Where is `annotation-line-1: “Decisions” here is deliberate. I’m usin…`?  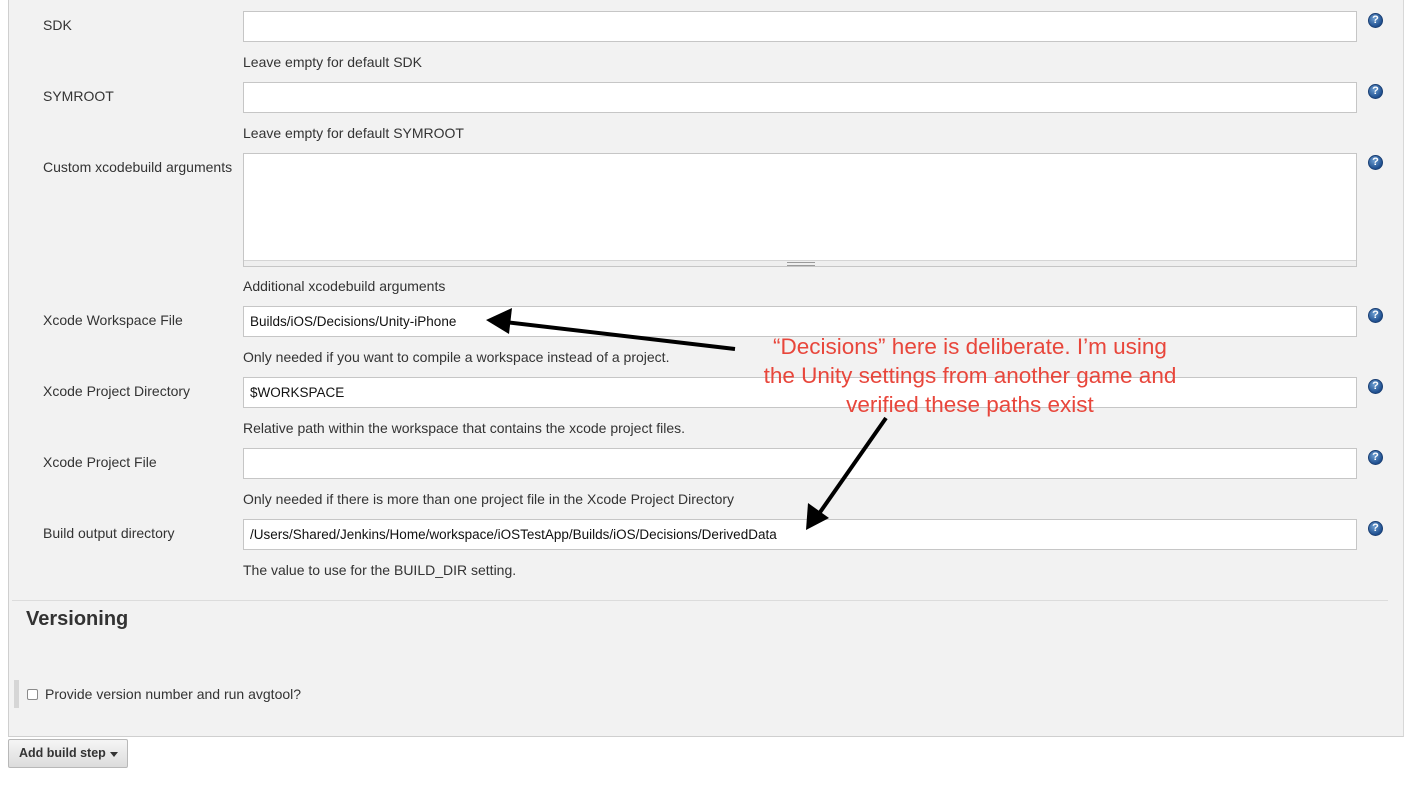 annotation-line-1: “Decisions” here is deliberate. I’m usin… is located at coordinates (970, 346).